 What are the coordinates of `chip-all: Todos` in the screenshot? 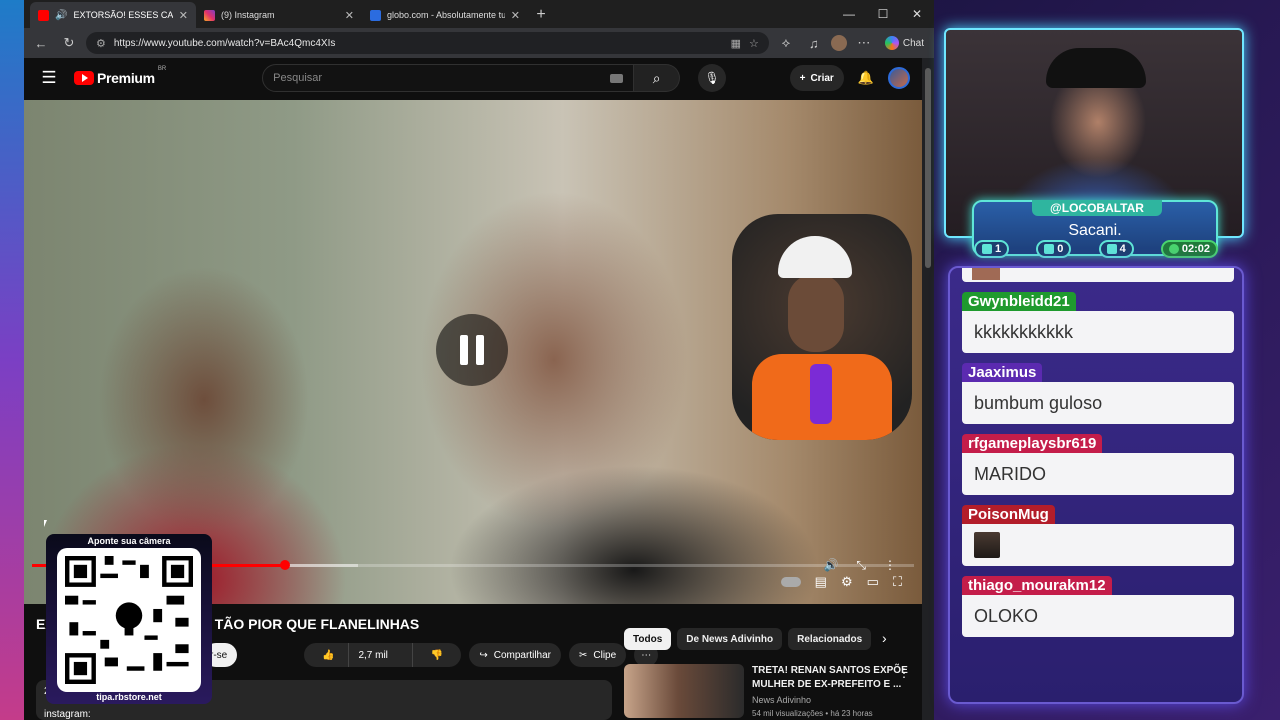 It's located at (648, 639).